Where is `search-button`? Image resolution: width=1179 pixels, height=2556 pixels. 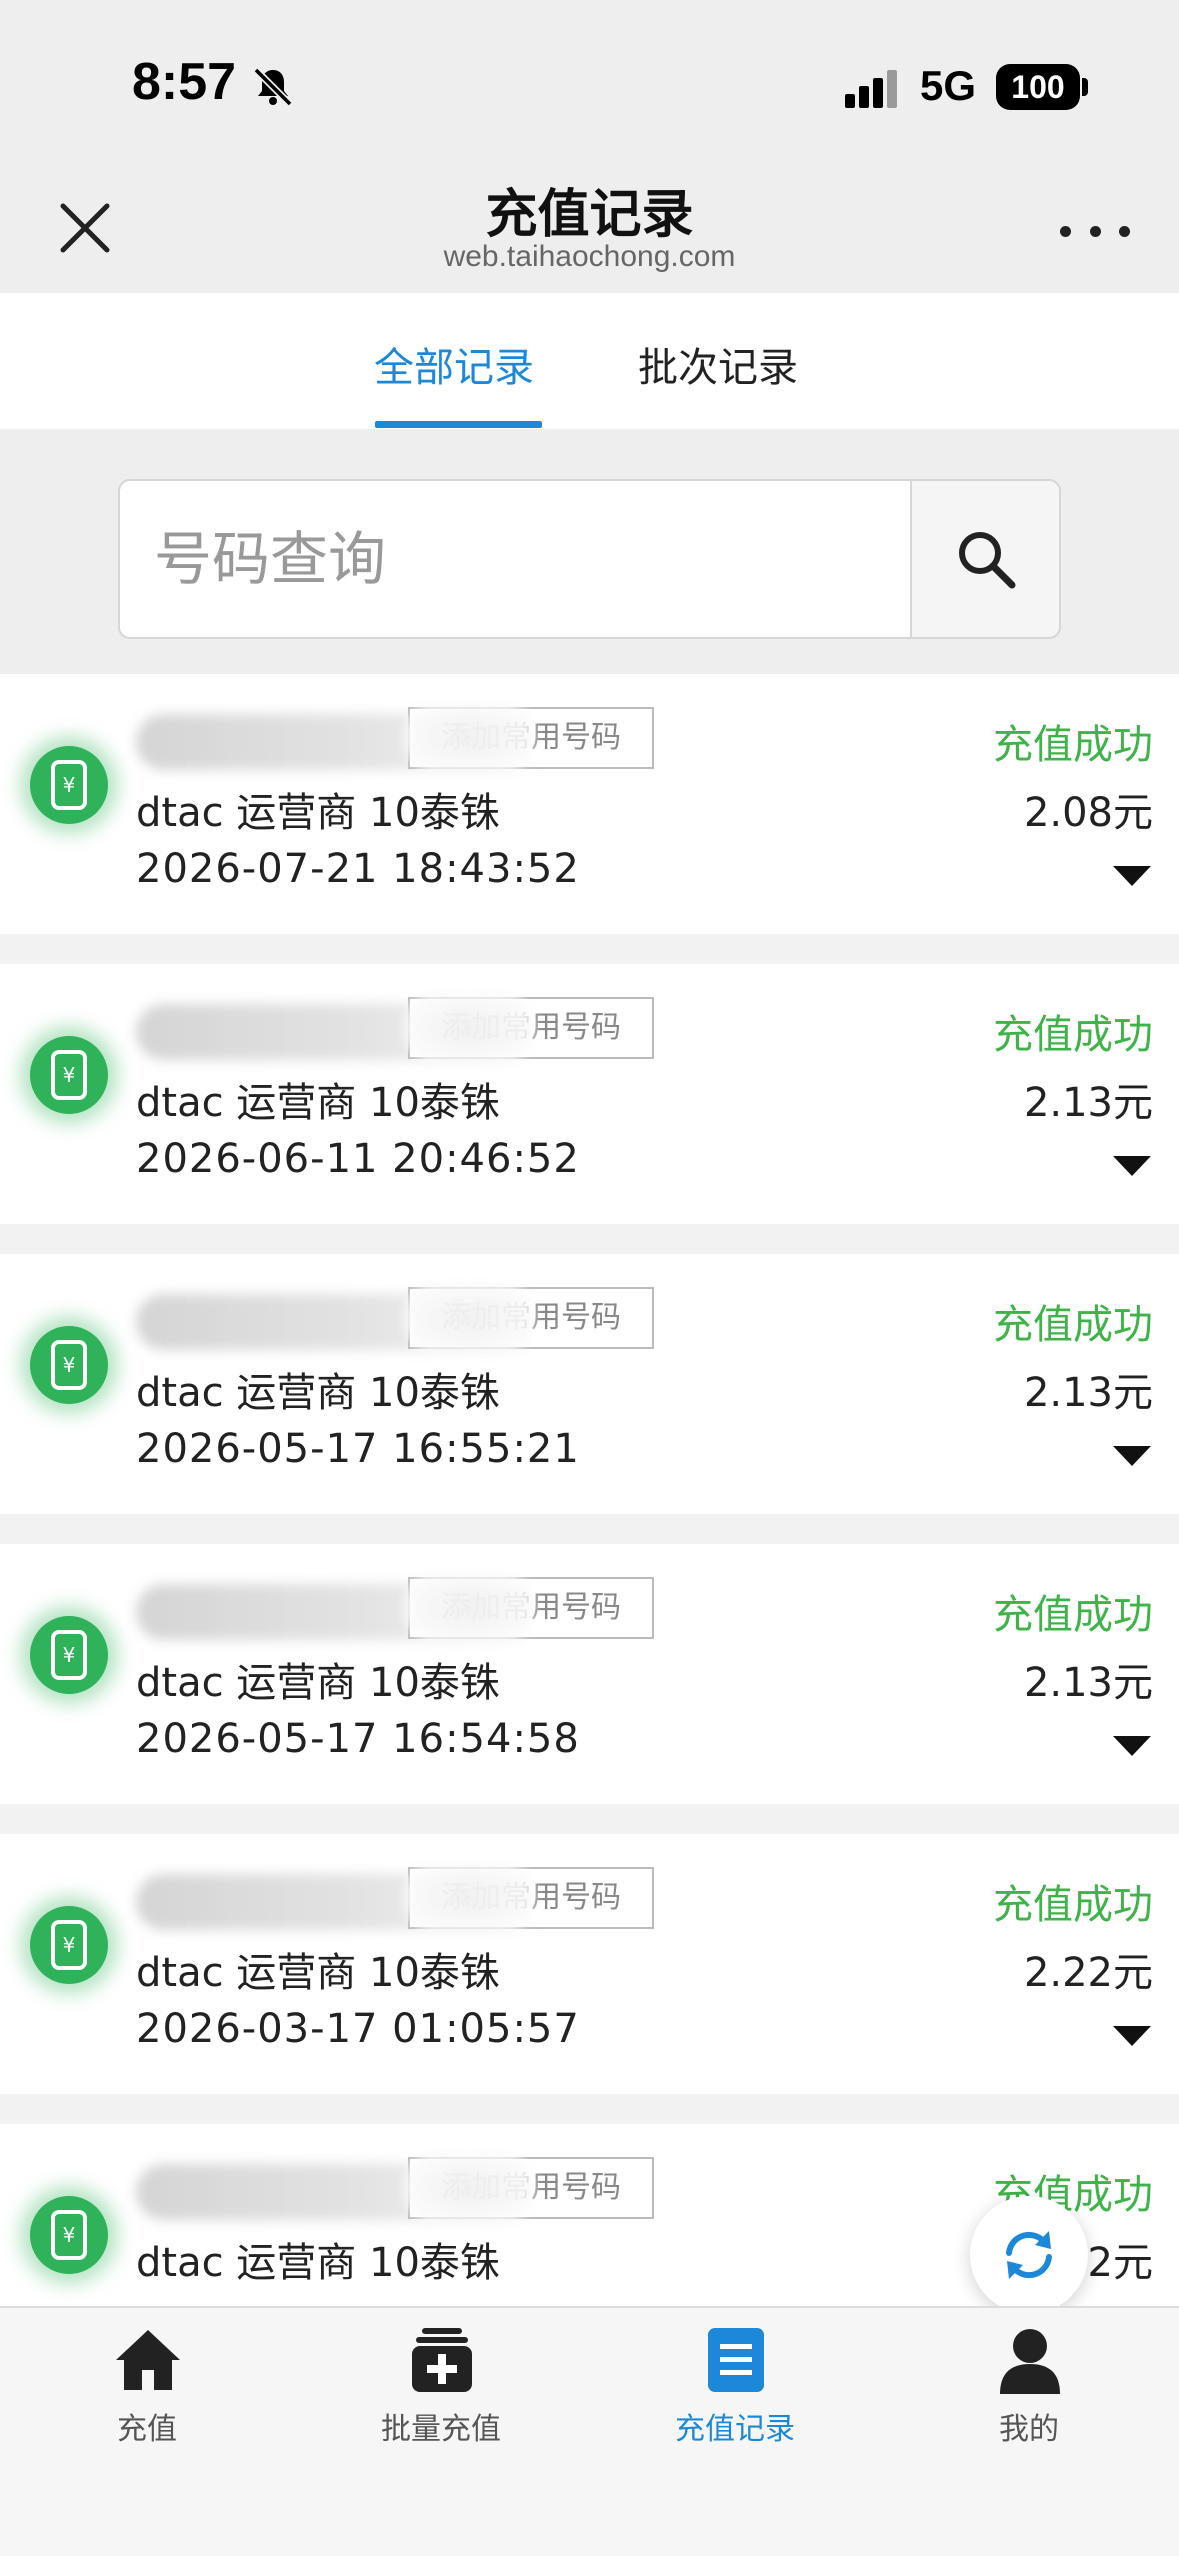
search-button is located at coordinates (985, 559).